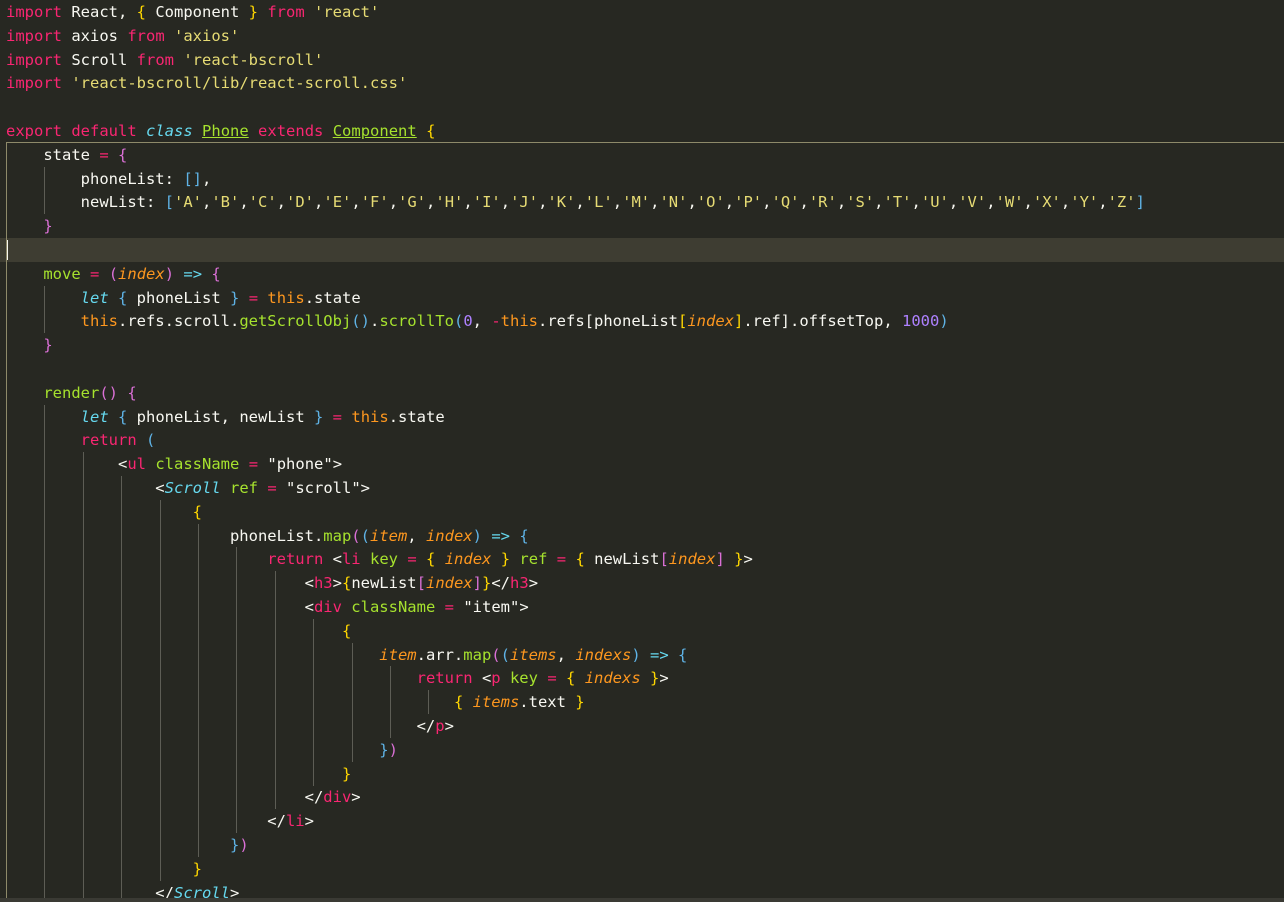  What do you see at coordinates (178, 297) in the screenshot?
I see `code-token: phoneList` at bounding box center [178, 297].